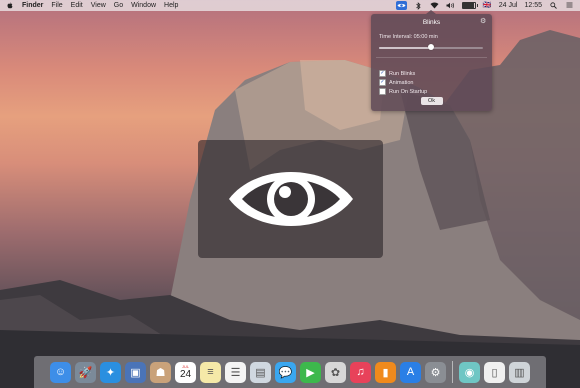 Image resolution: width=580 pixels, height=388 pixels. I want to click on run-on-startup-label: Run On Startup, so click(408, 91).